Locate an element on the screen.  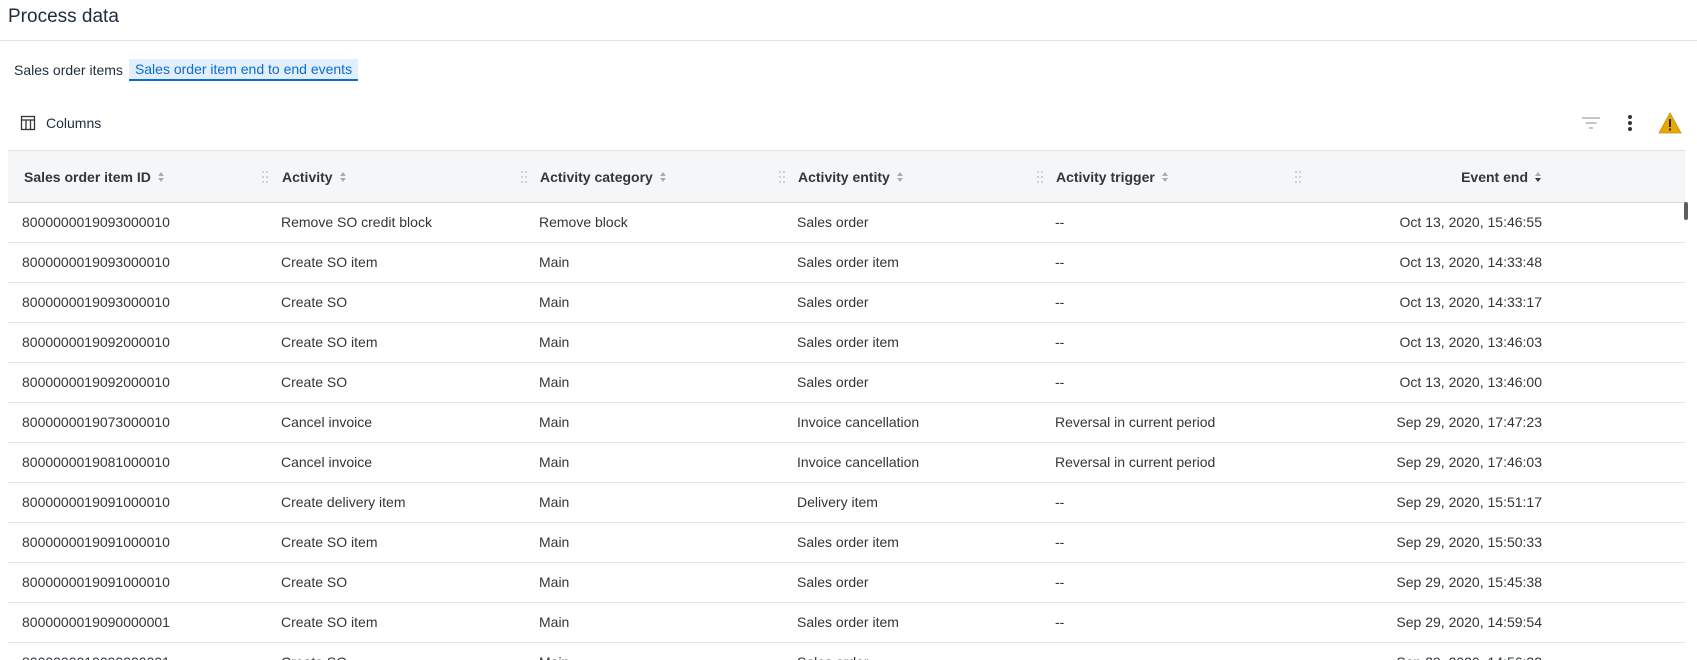
sort-descending-icon is located at coordinates (1538, 177).